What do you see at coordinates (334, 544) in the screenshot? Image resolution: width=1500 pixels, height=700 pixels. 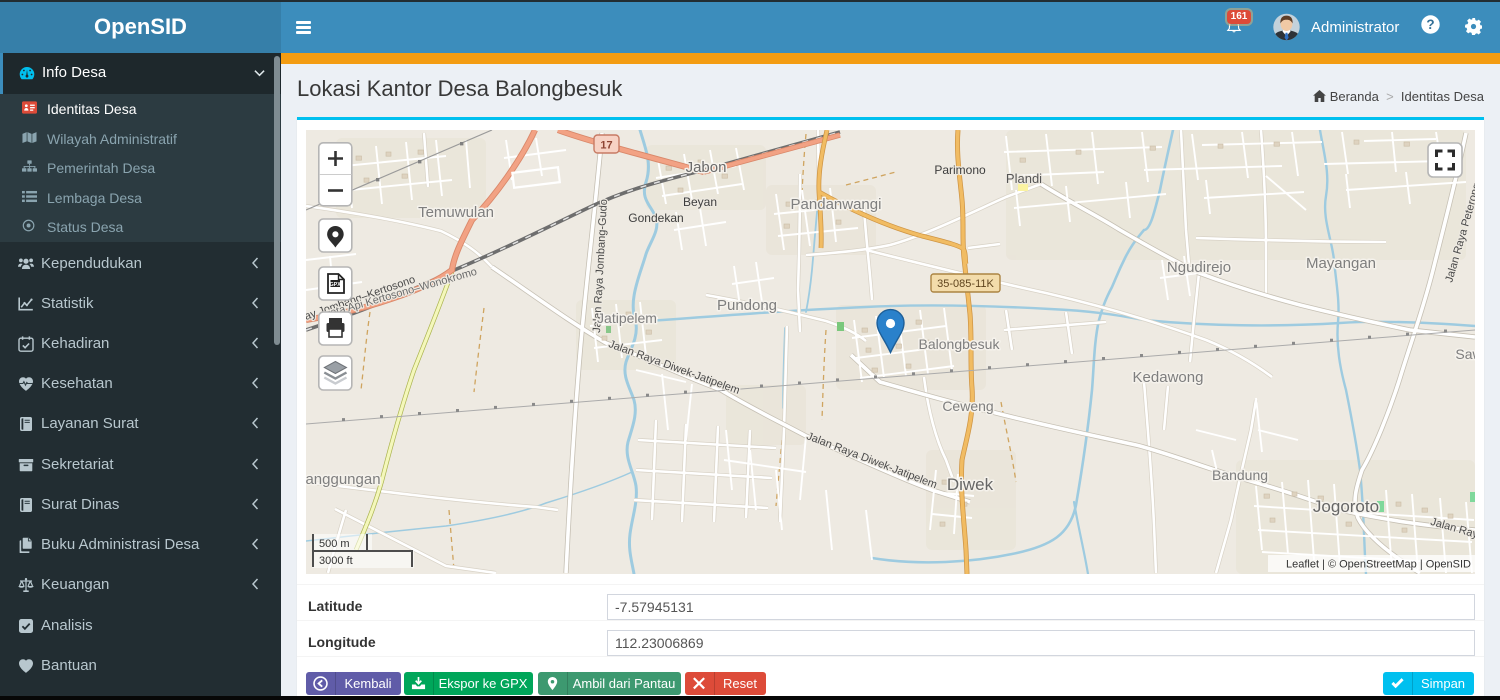 I see `svg-text: 500 m` at bounding box center [334, 544].